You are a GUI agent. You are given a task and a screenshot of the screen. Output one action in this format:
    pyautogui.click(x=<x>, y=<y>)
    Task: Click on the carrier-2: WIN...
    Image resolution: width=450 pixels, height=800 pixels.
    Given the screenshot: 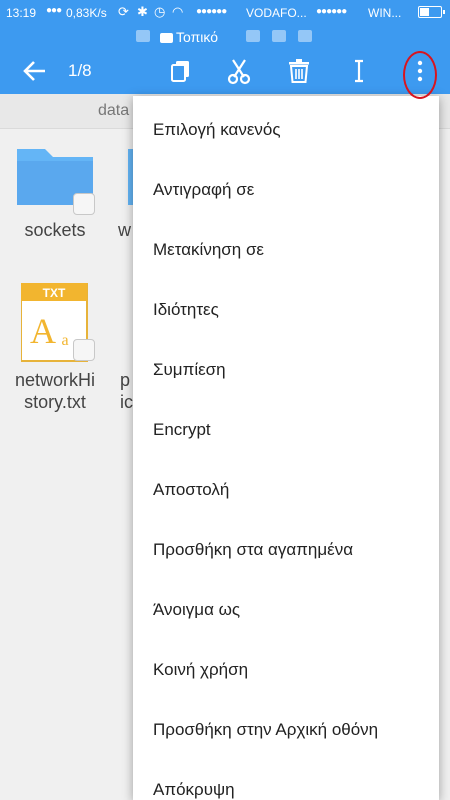 What is the action you would take?
    pyautogui.click(x=385, y=13)
    